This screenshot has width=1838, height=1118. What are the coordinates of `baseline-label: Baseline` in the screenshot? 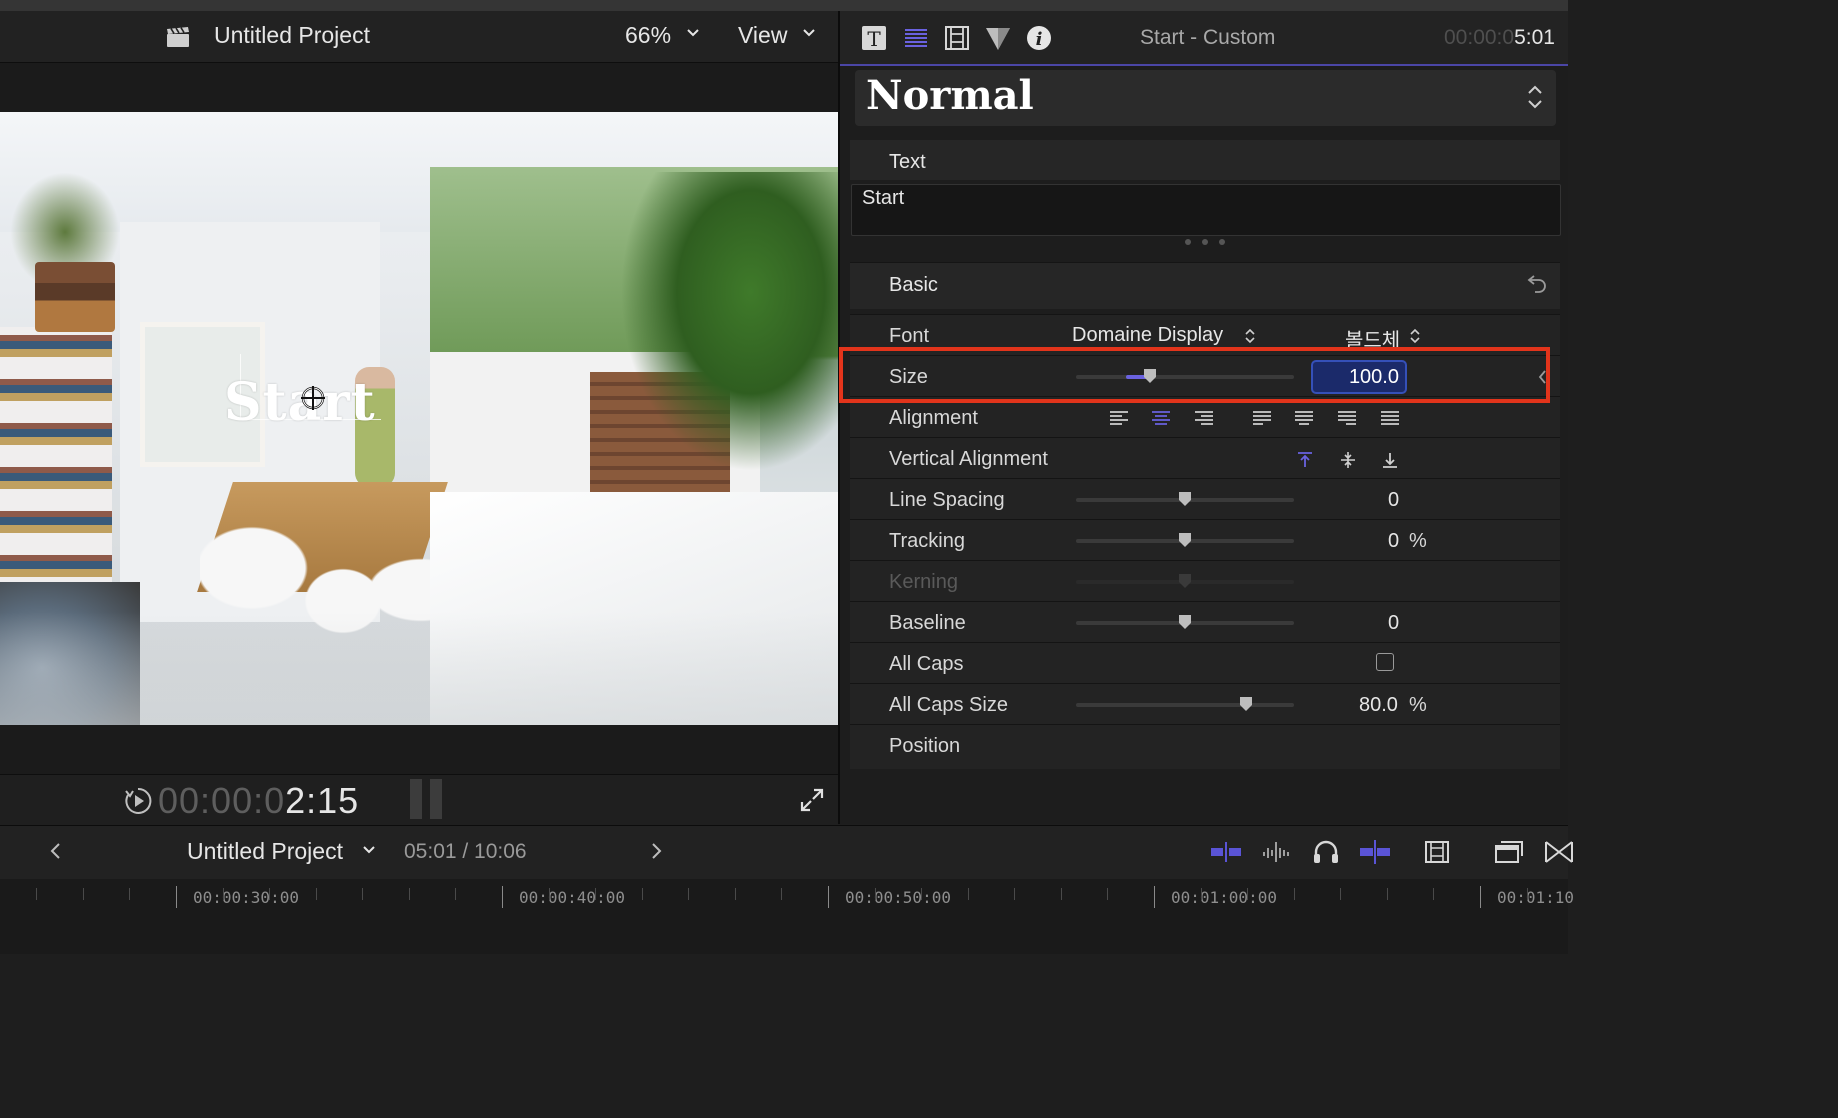 It's located at (927, 623).